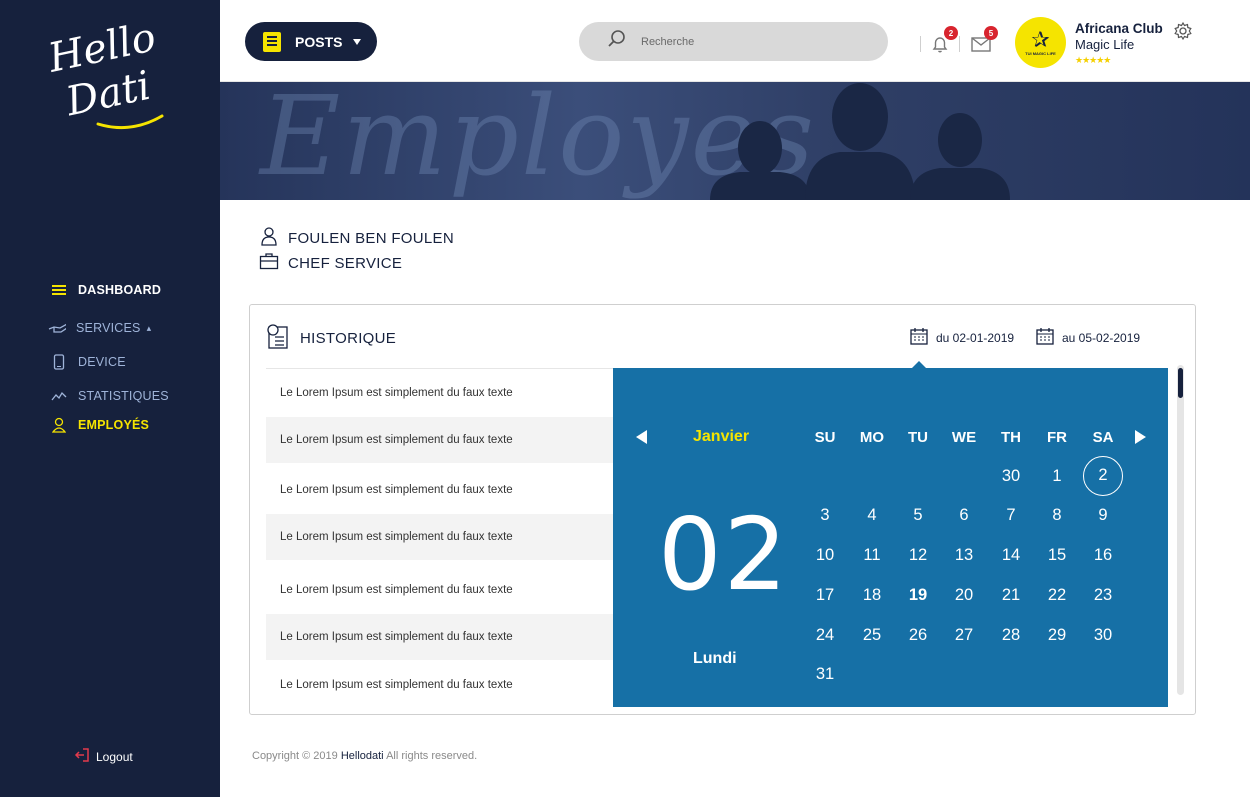  Describe the element at coordinates (278, 338) in the screenshot. I see `clipboard-clock-icon` at that location.